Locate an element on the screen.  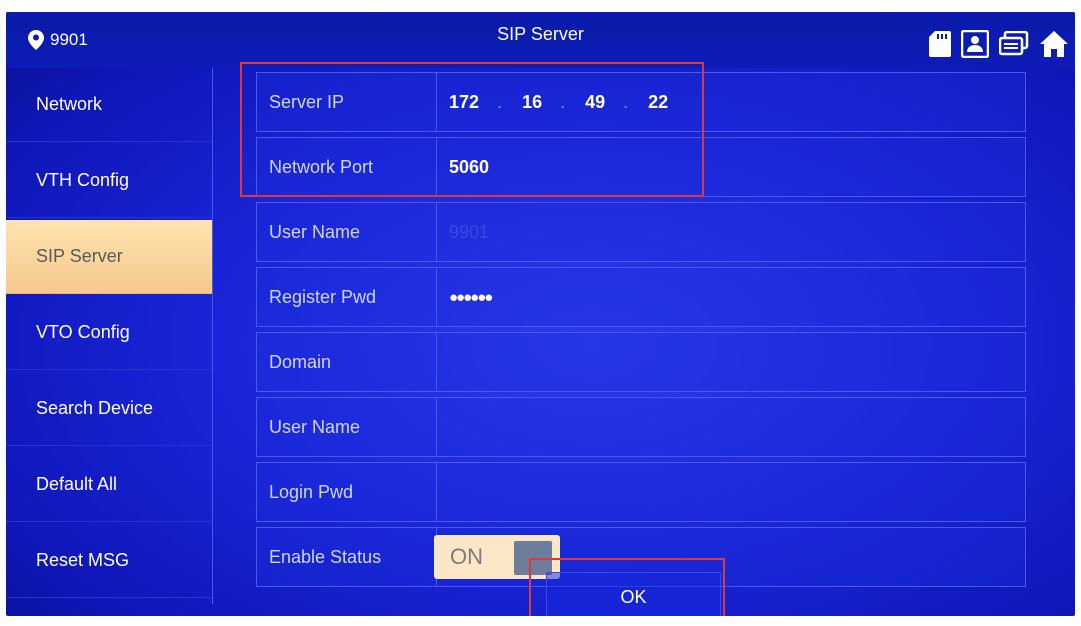
contact-card-icon is located at coordinates (975, 46).